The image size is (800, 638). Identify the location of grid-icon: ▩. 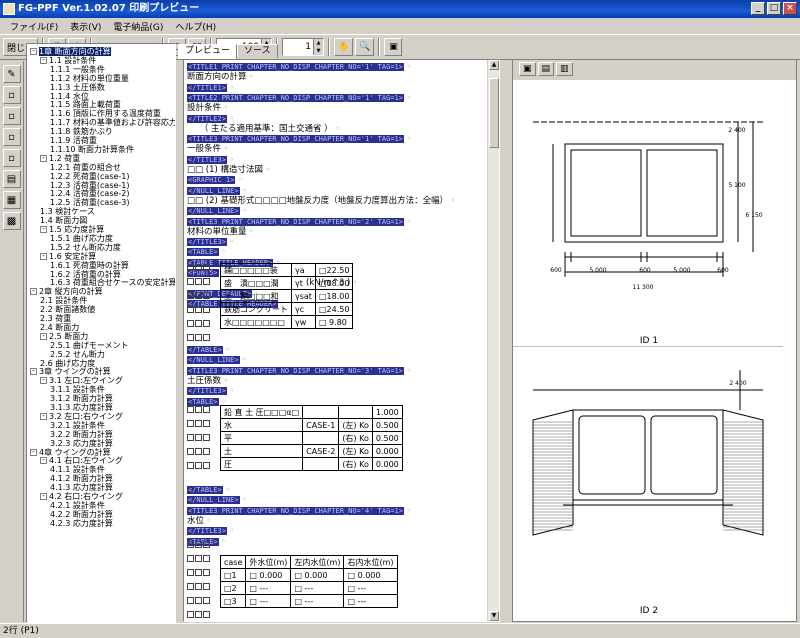
(11, 221).